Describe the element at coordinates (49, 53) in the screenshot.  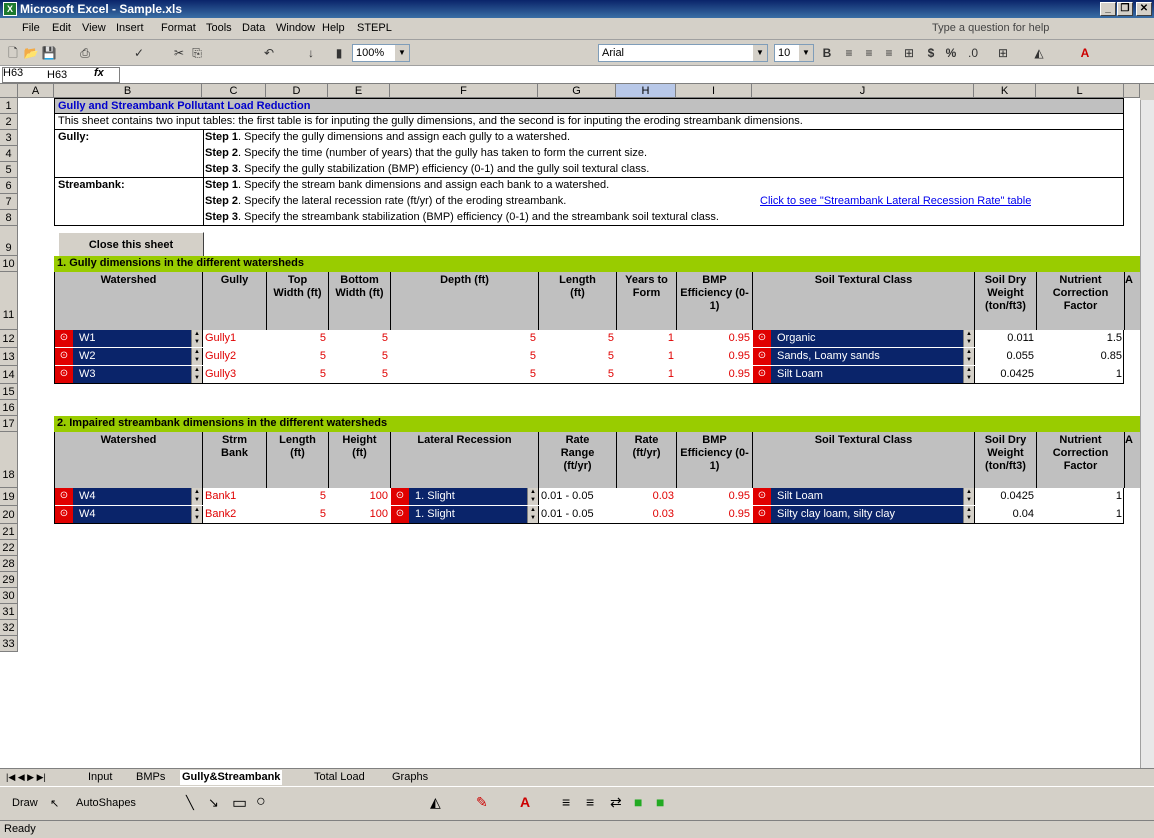
I see `save-icon: 💾` at that location.